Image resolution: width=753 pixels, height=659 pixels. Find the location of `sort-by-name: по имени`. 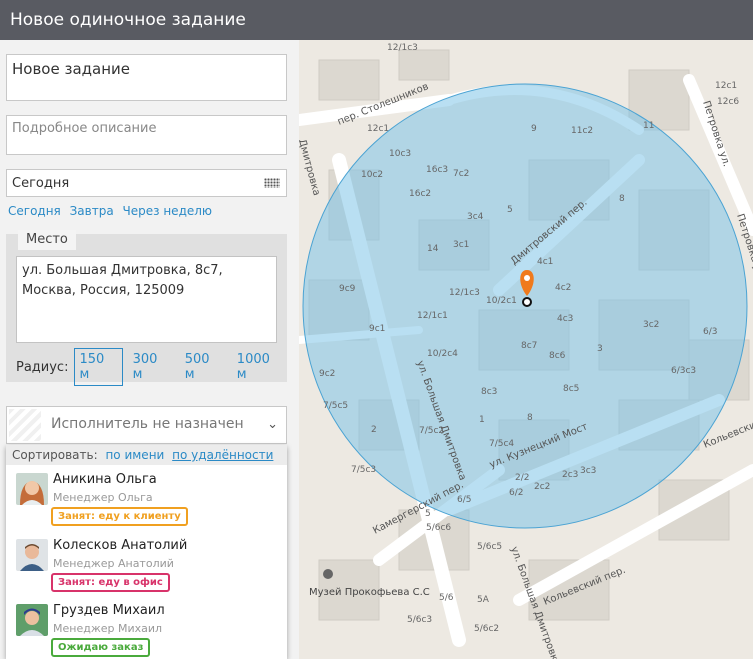

sort-by-name: по имени is located at coordinates (134, 455).